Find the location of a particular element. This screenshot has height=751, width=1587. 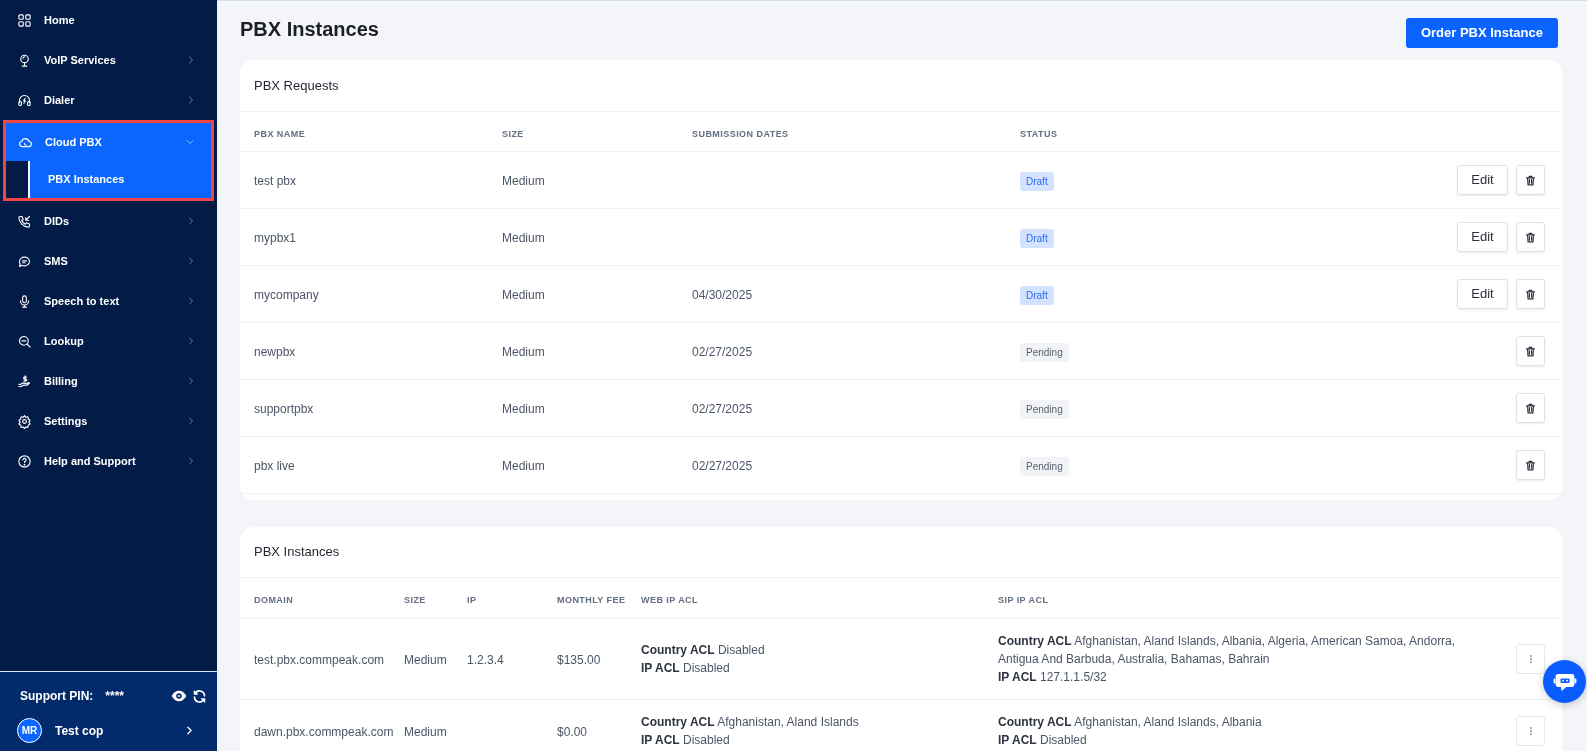

user-avatar: MR is located at coordinates (29, 730).